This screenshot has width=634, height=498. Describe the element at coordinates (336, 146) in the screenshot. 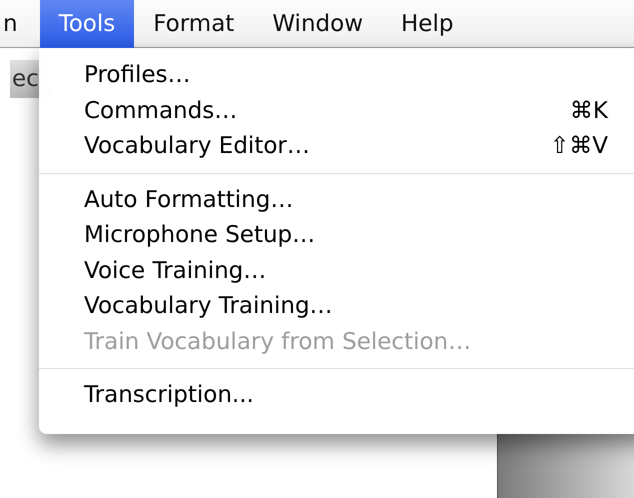

I see `menu-item: Vocabulary Editor… ⇧⌘V` at that location.